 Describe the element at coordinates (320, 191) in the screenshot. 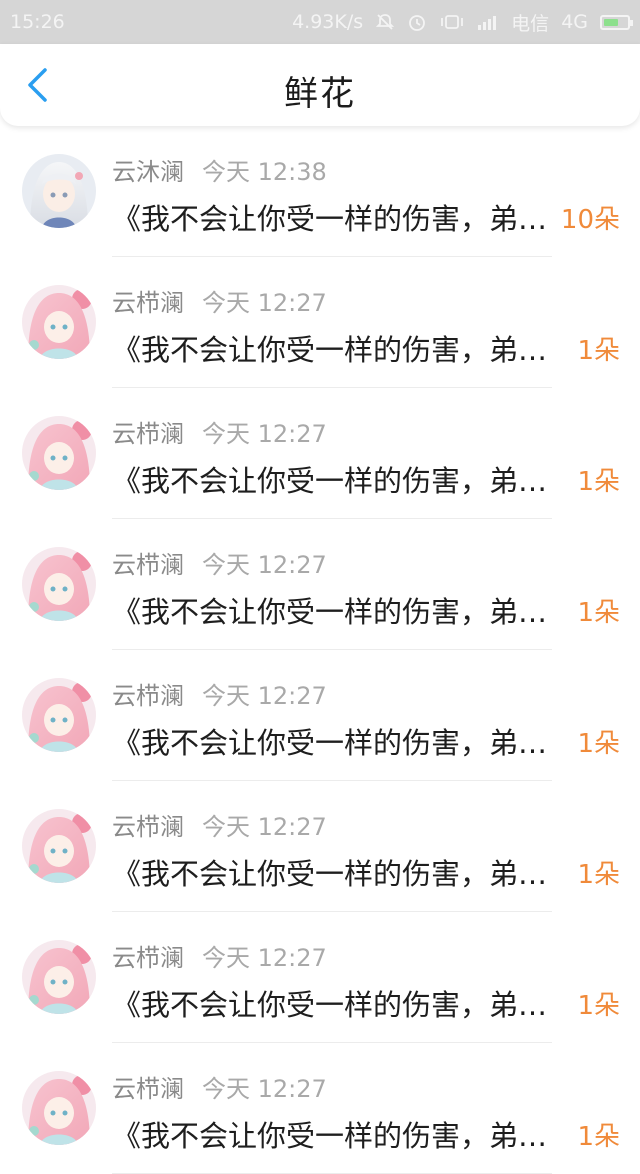

I see `list-item: 云沐澜 今天 12:38 《我不会让你受一样的伤害，弟弟》 10朵` at that location.